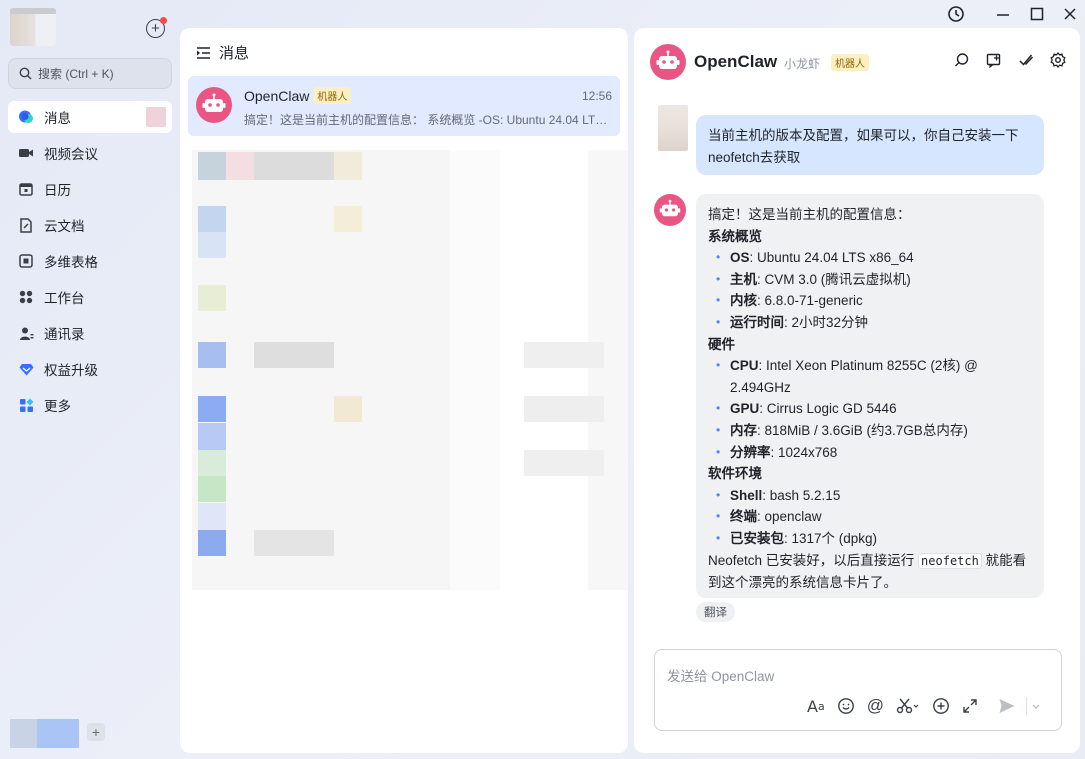  I want to click on add-circle-icon: +, so click(156, 27).